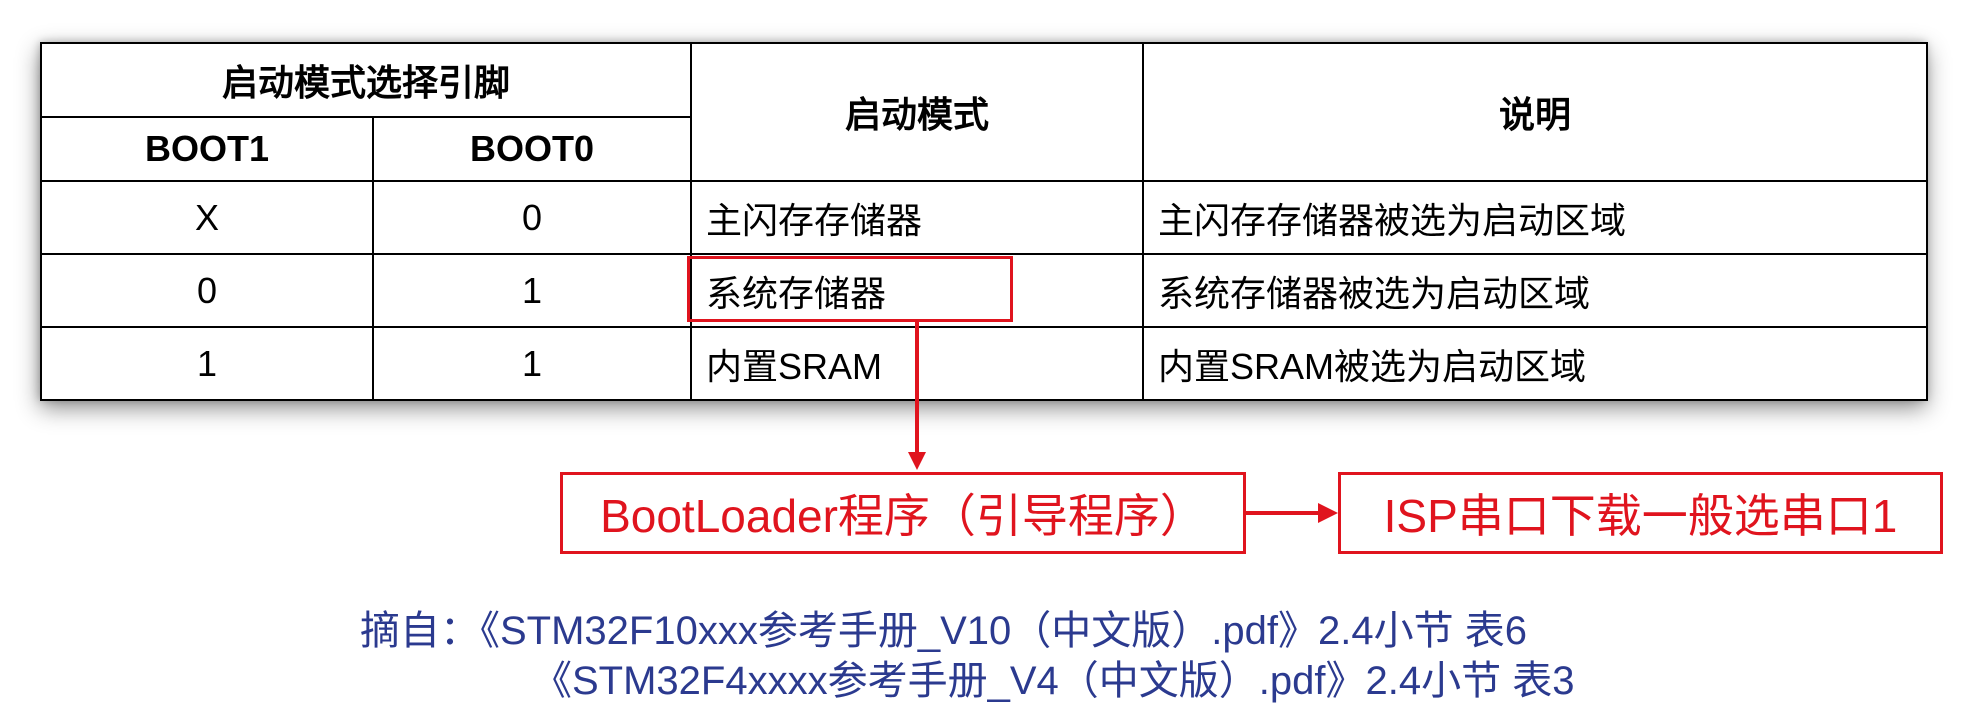 The height and width of the screenshot is (706, 1968). I want to click on cell-boot1: 0, so click(207, 290).